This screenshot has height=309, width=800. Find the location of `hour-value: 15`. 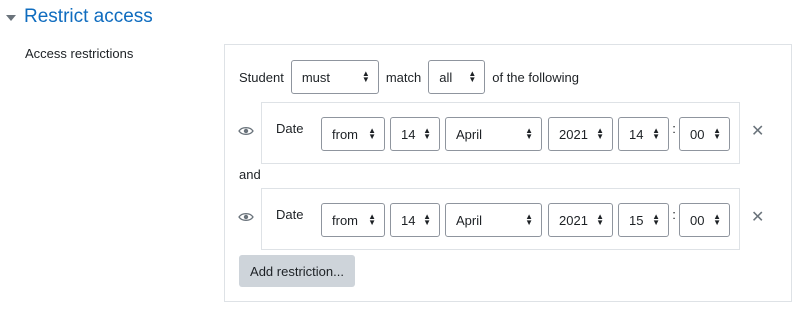

hour-value: 15 is located at coordinates (636, 220).